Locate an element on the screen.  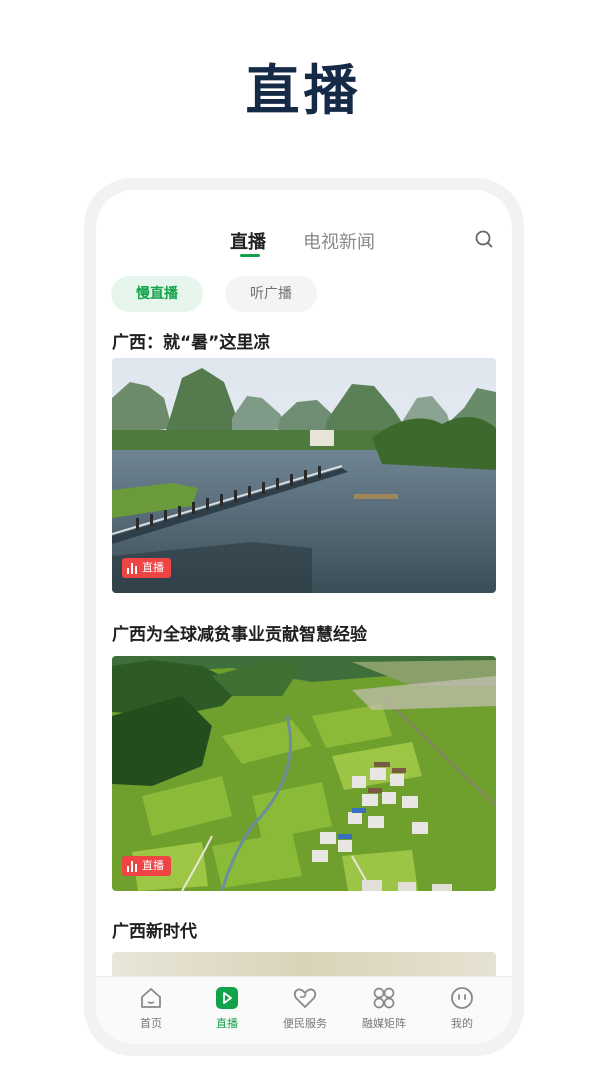
bottom-tab-media-matrix: 融媒矩阵 is located at coordinates (384, 1008).